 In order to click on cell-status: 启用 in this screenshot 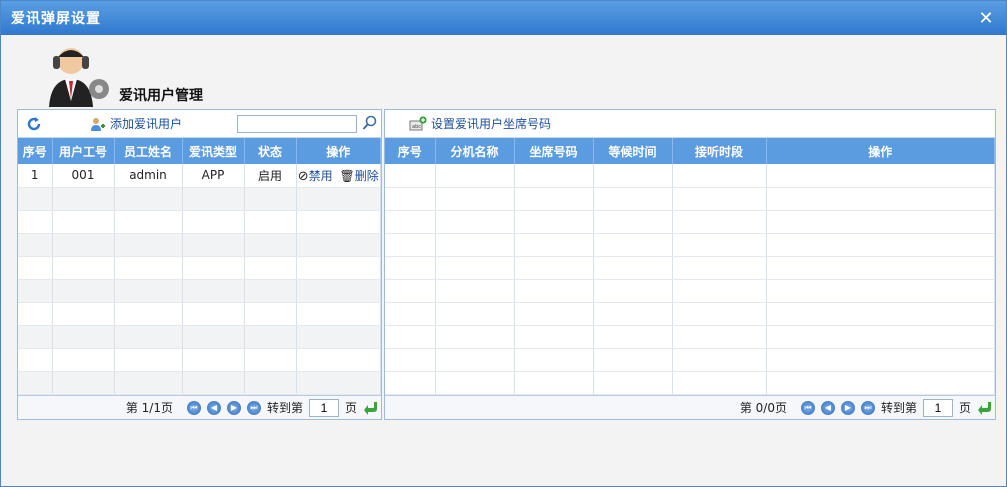, I will do `click(270, 176)`.